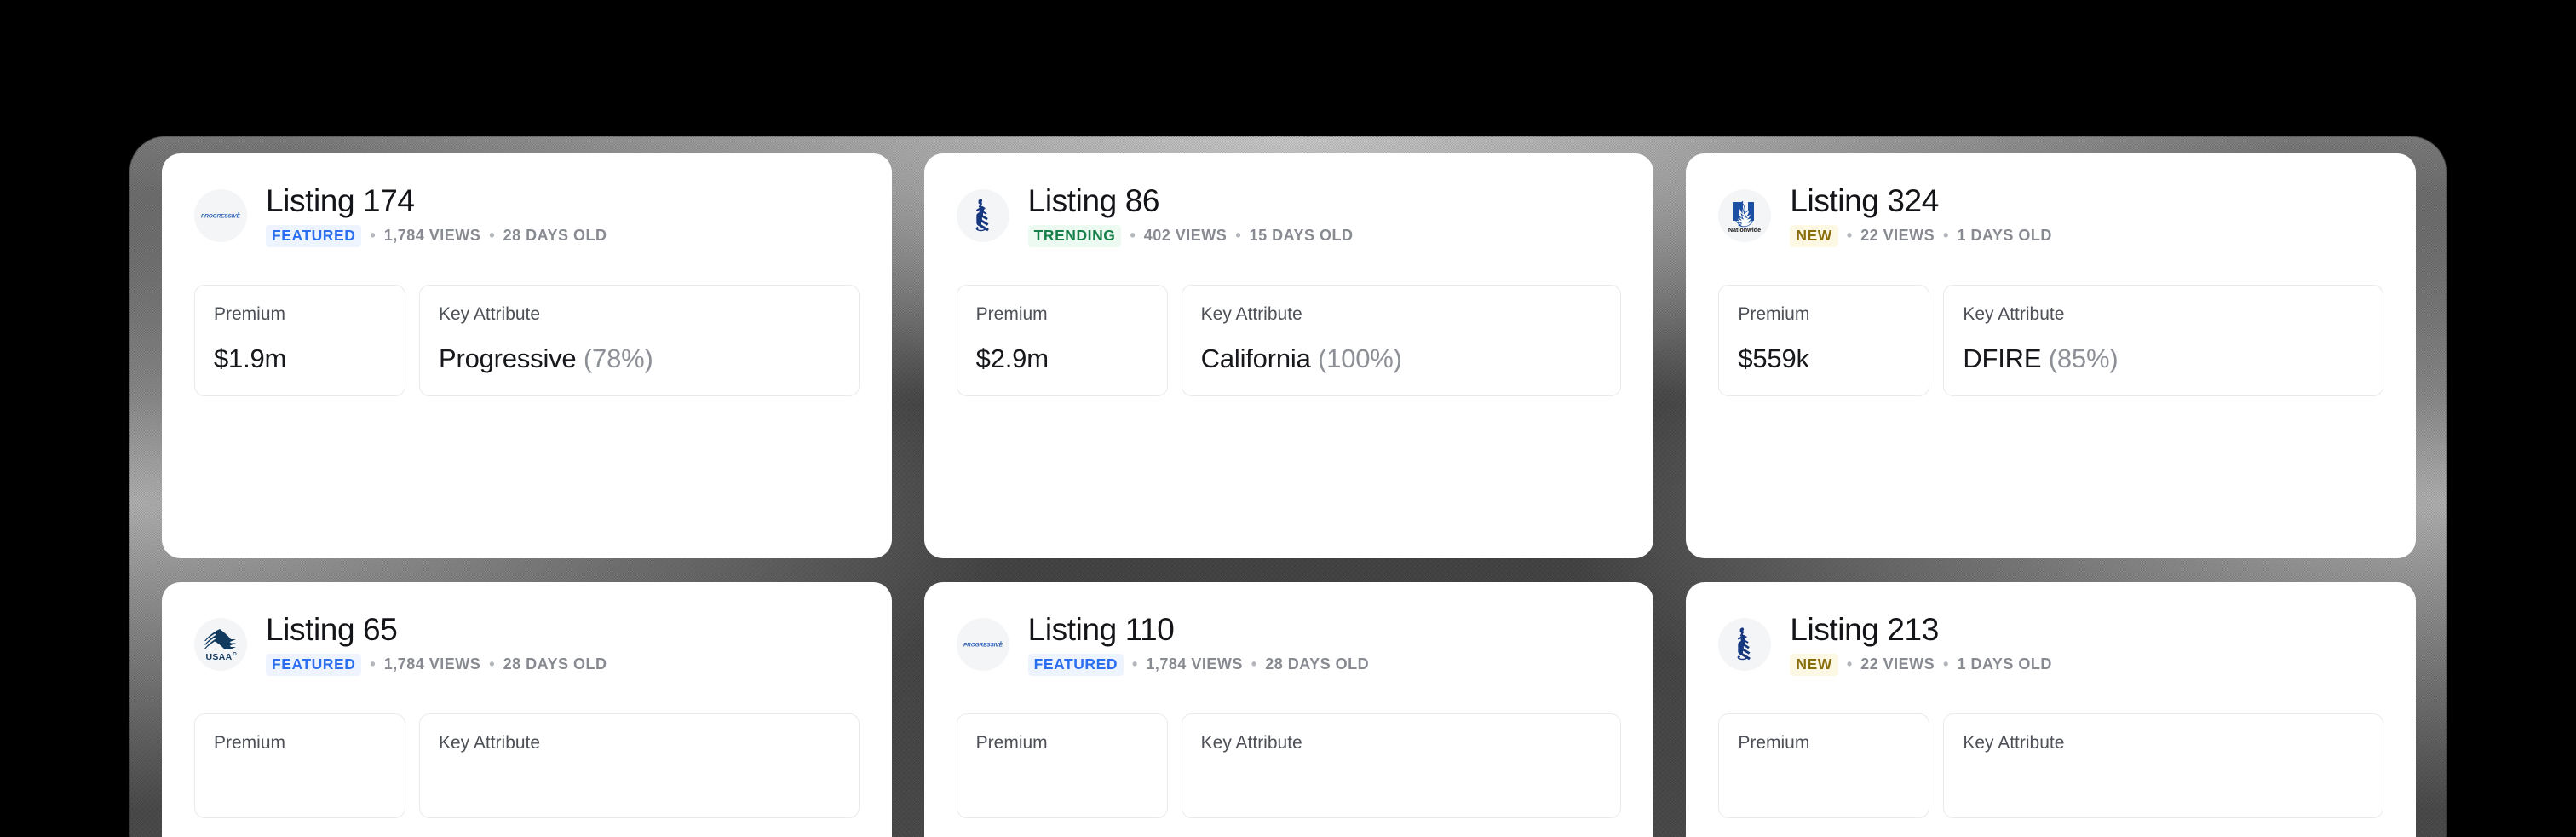 The height and width of the screenshot is (837, 2576). Describe the element at coordinates (1824, 340) in the screenshot. I see `premium-stat-box: Premium $559k` at that location.